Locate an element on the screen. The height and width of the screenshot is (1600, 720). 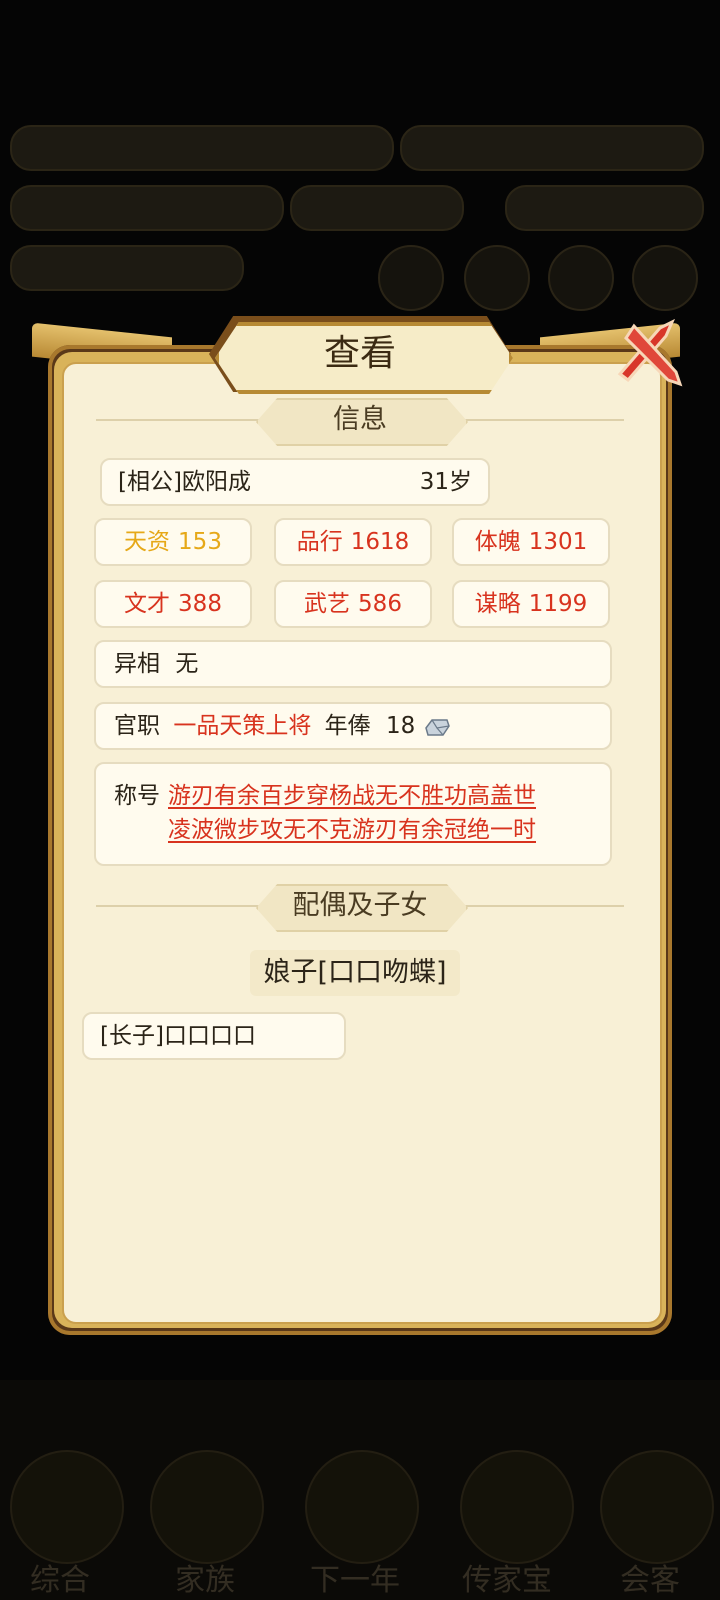
silver-ingot-icon is located at coordinates (437, 727).